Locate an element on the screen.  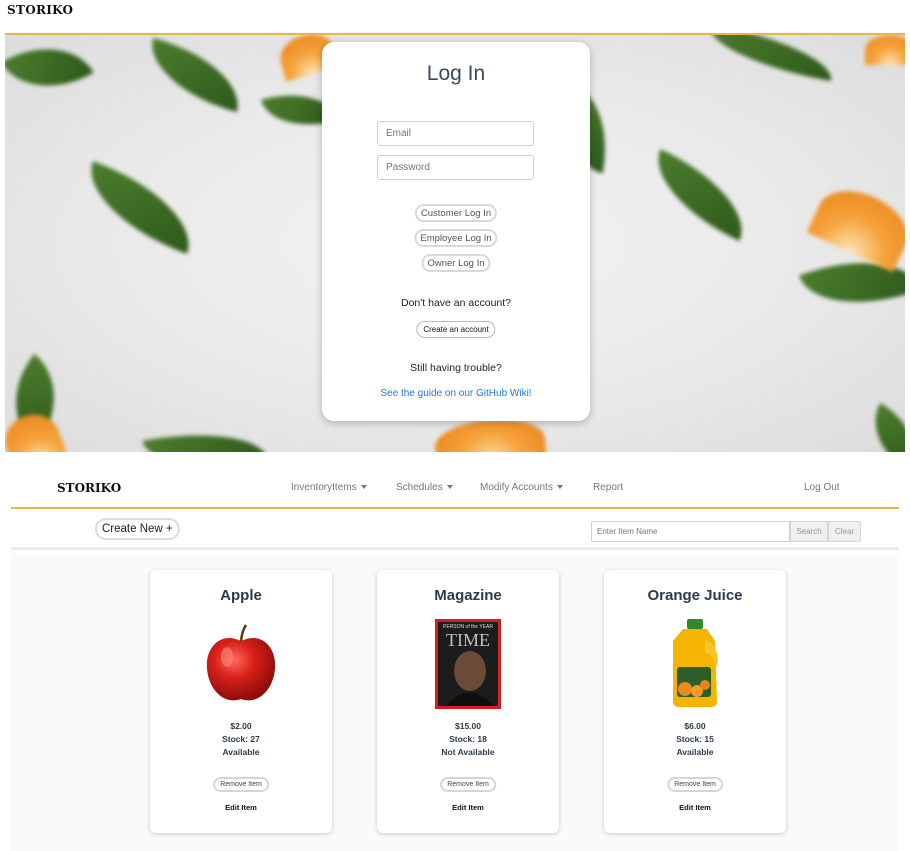
item-price: $2.00 is located at coordinates (241, 726).